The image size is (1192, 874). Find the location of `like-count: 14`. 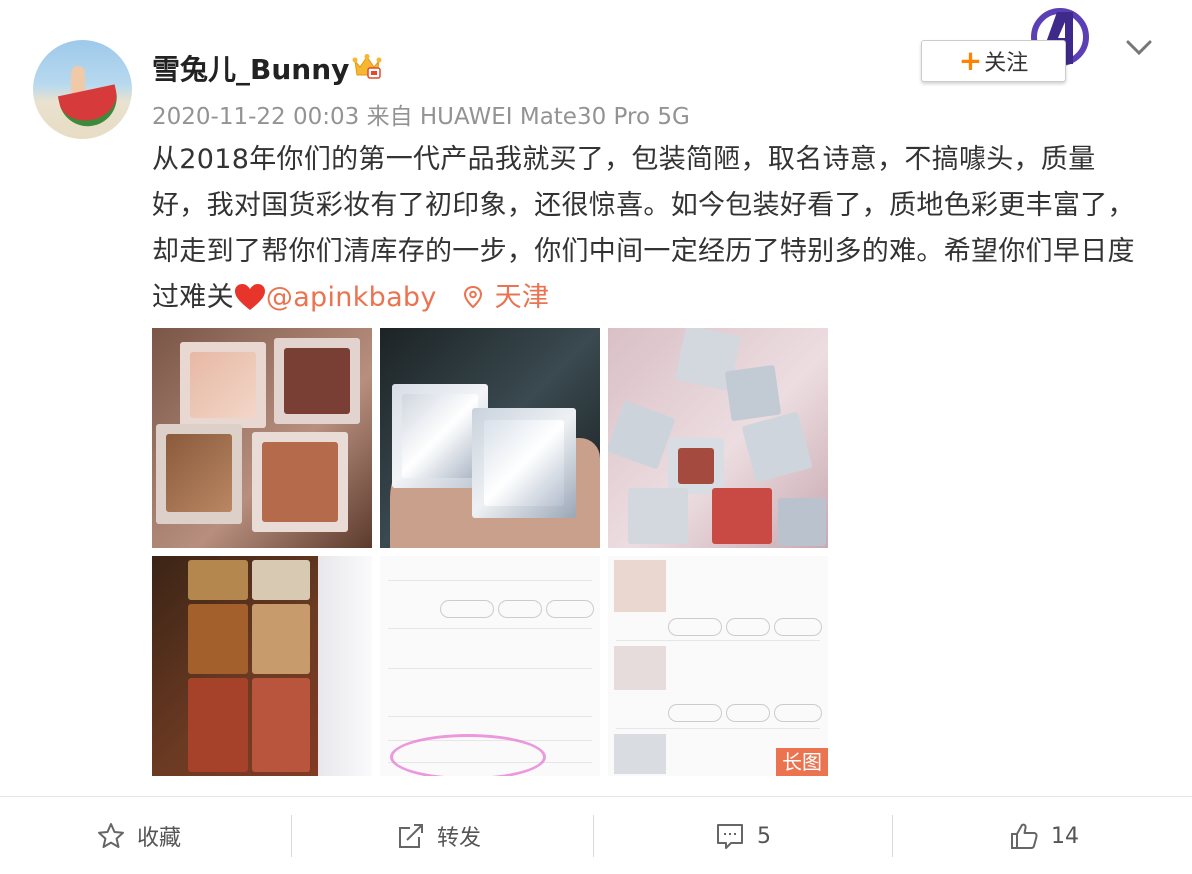

like-count: 14 is located at coordinates (1065, 836).